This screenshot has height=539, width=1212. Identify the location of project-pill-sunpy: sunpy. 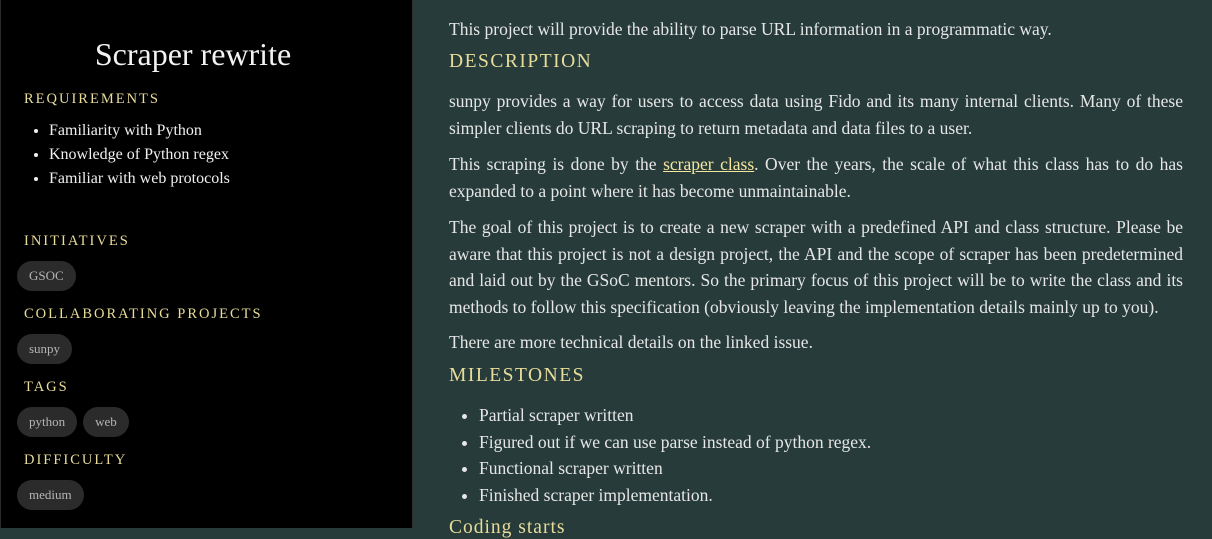
(45, 349).